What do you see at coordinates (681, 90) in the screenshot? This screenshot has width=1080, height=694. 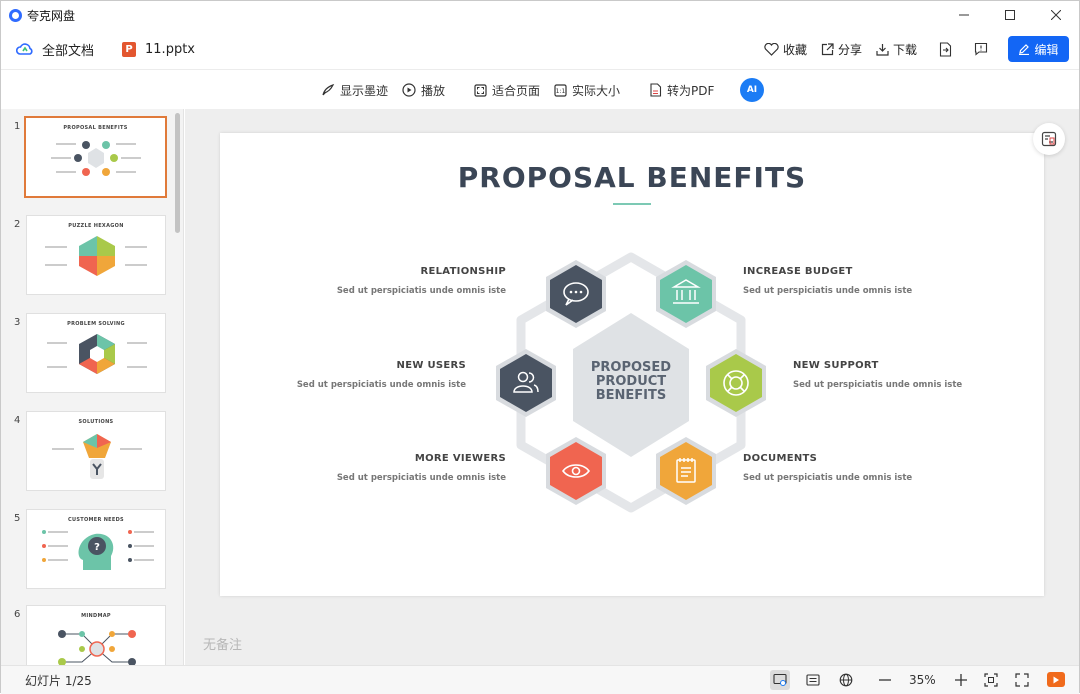 I see `convert-pdf-button: 转为PDF` at bounding box center [681, 90].